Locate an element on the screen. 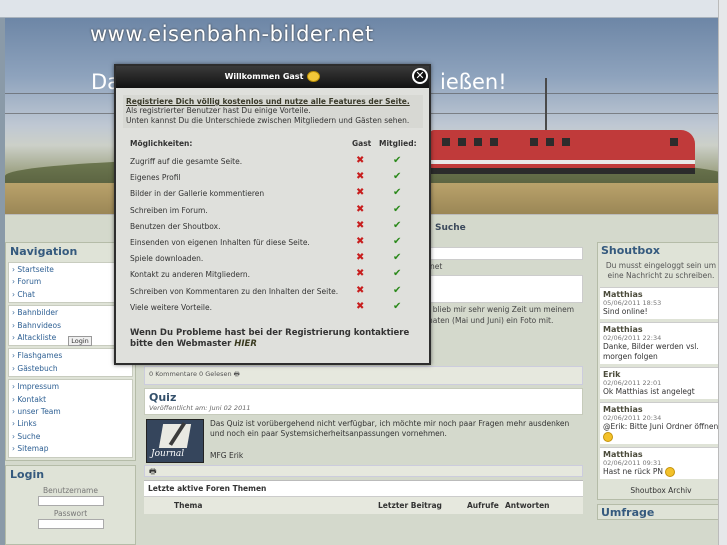 The width and height of the screenshot is (727, 545). shout-time: 02/06/2011 22:34 is located at coordinates (632, 338).